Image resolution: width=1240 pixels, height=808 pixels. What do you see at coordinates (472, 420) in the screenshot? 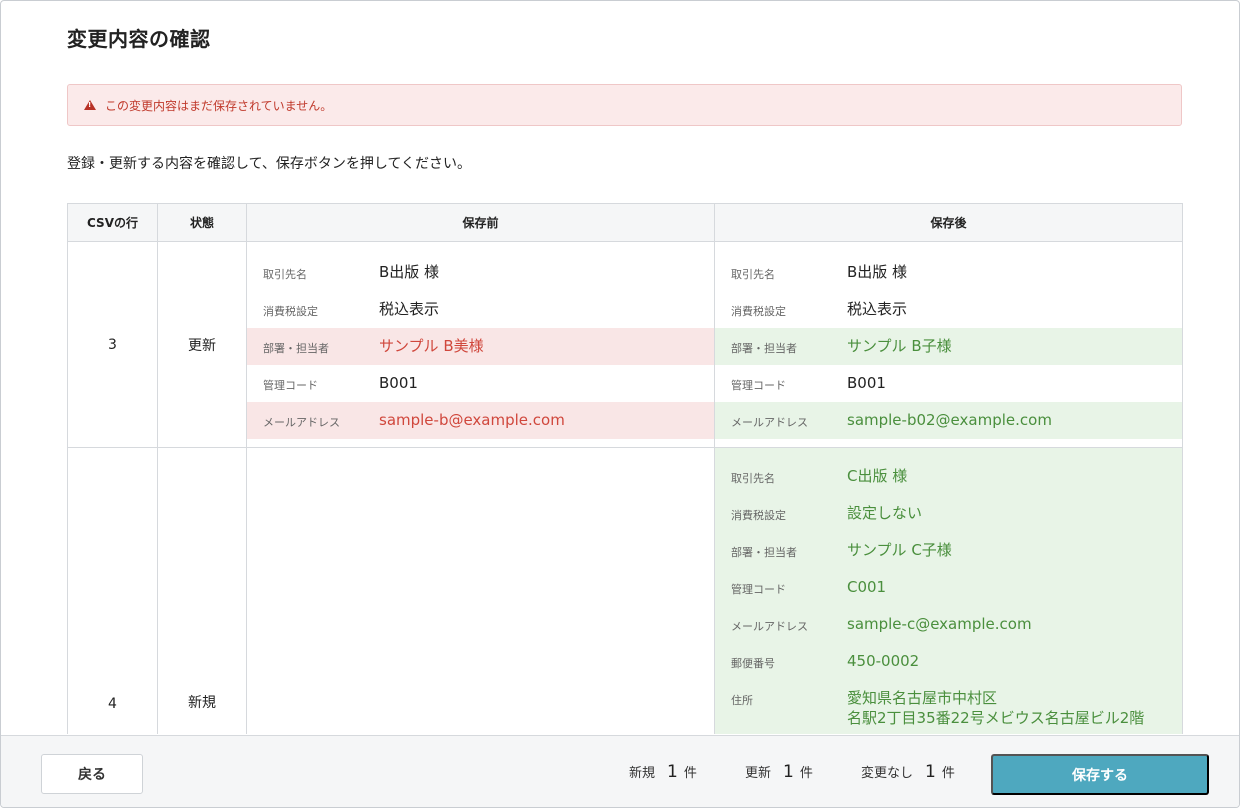
I see `field-value: sample-b@example.com` at bounding box center [472, 420].